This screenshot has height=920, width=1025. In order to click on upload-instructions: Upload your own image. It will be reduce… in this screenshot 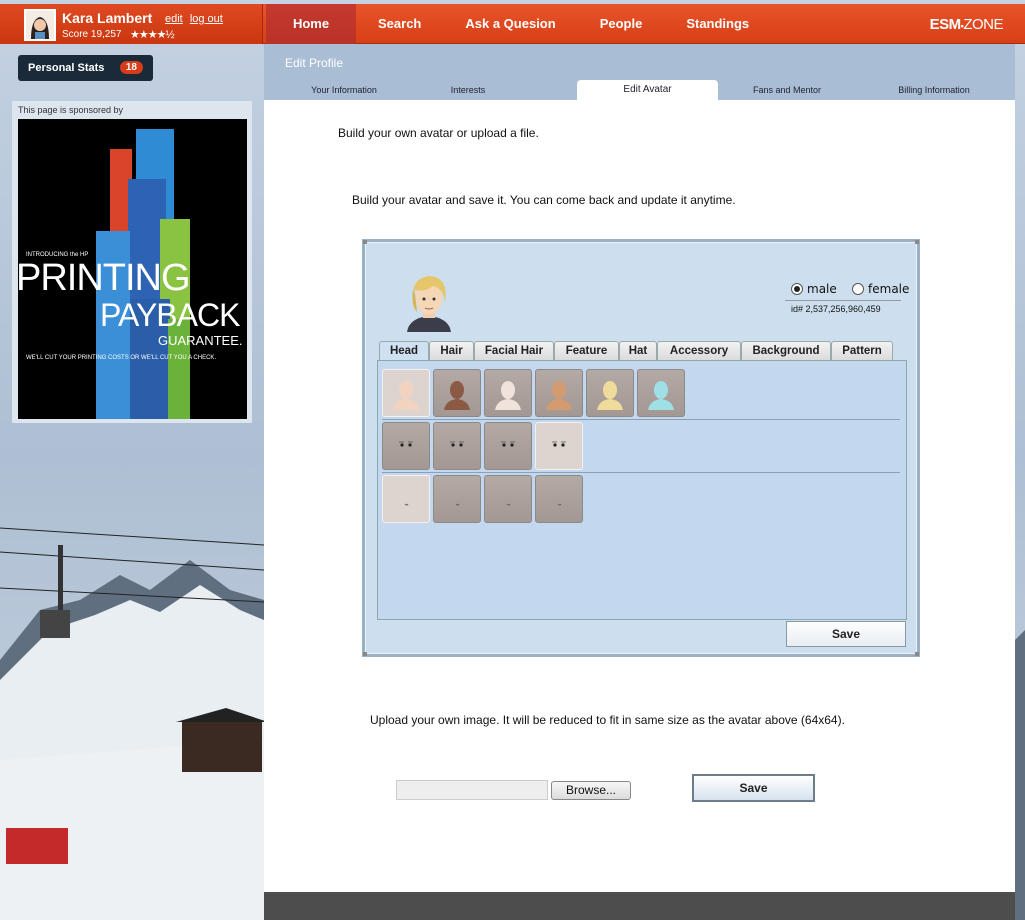, I will do `click(607, 720)`.